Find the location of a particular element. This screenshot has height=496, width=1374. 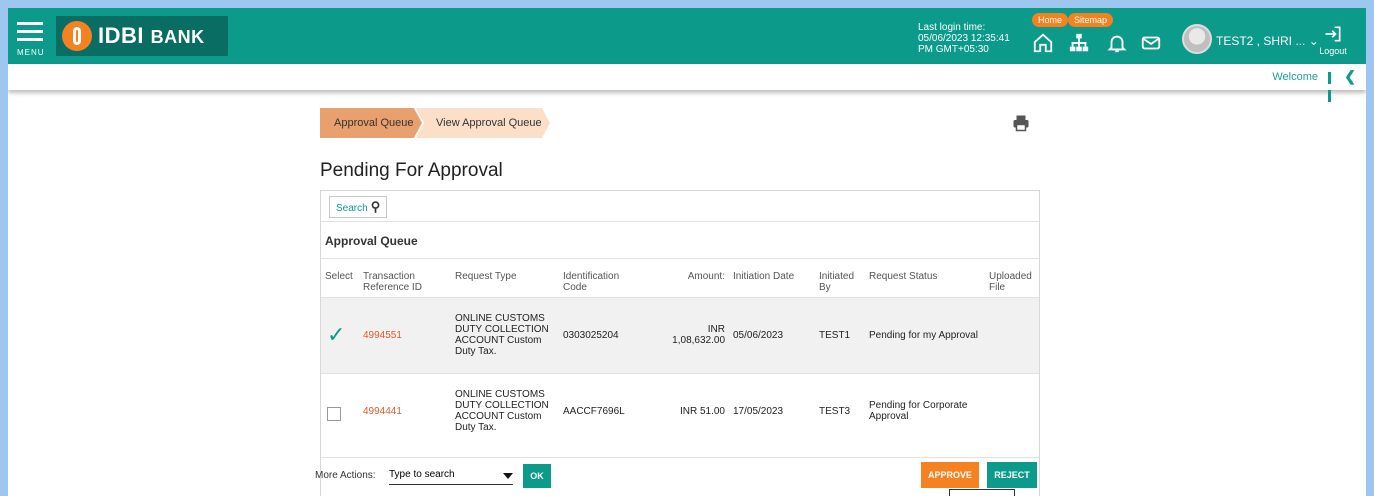

initiation-date: 05/06/2023 is located at coordinates (772, 334).